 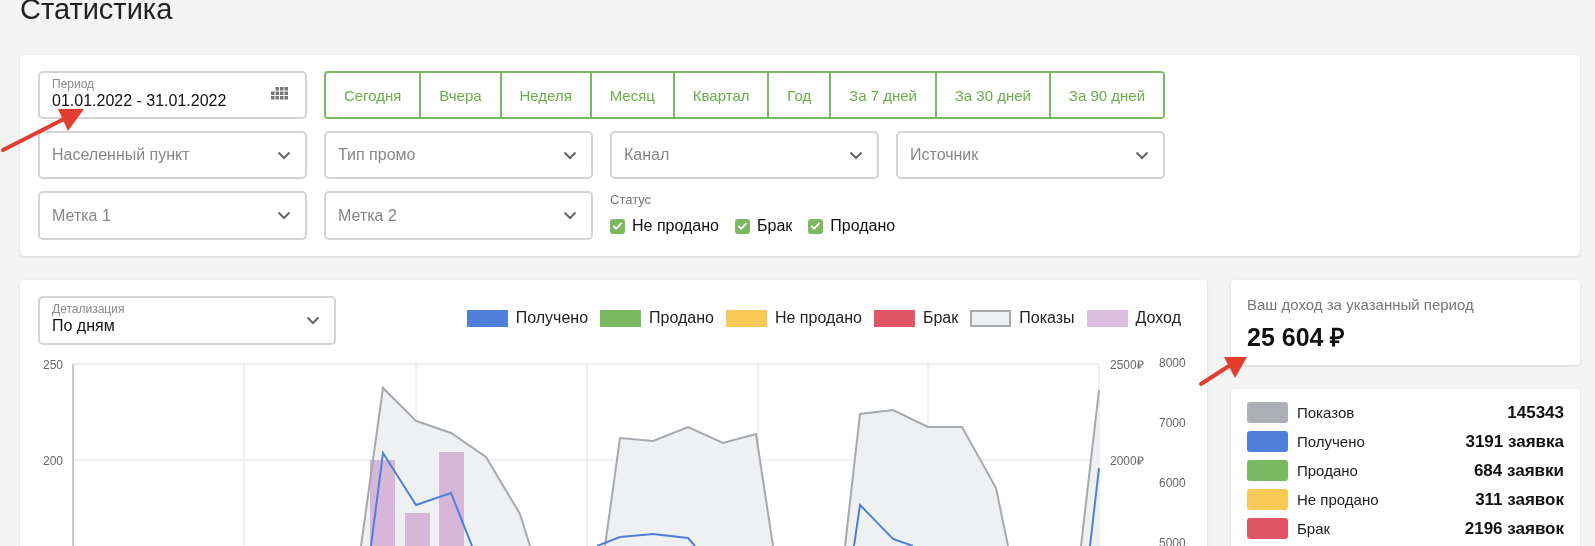 What do you see at coordinates (1223, 371) in the screenshot?
I see `annotation-arrow` at bounding box center [1223, 371].